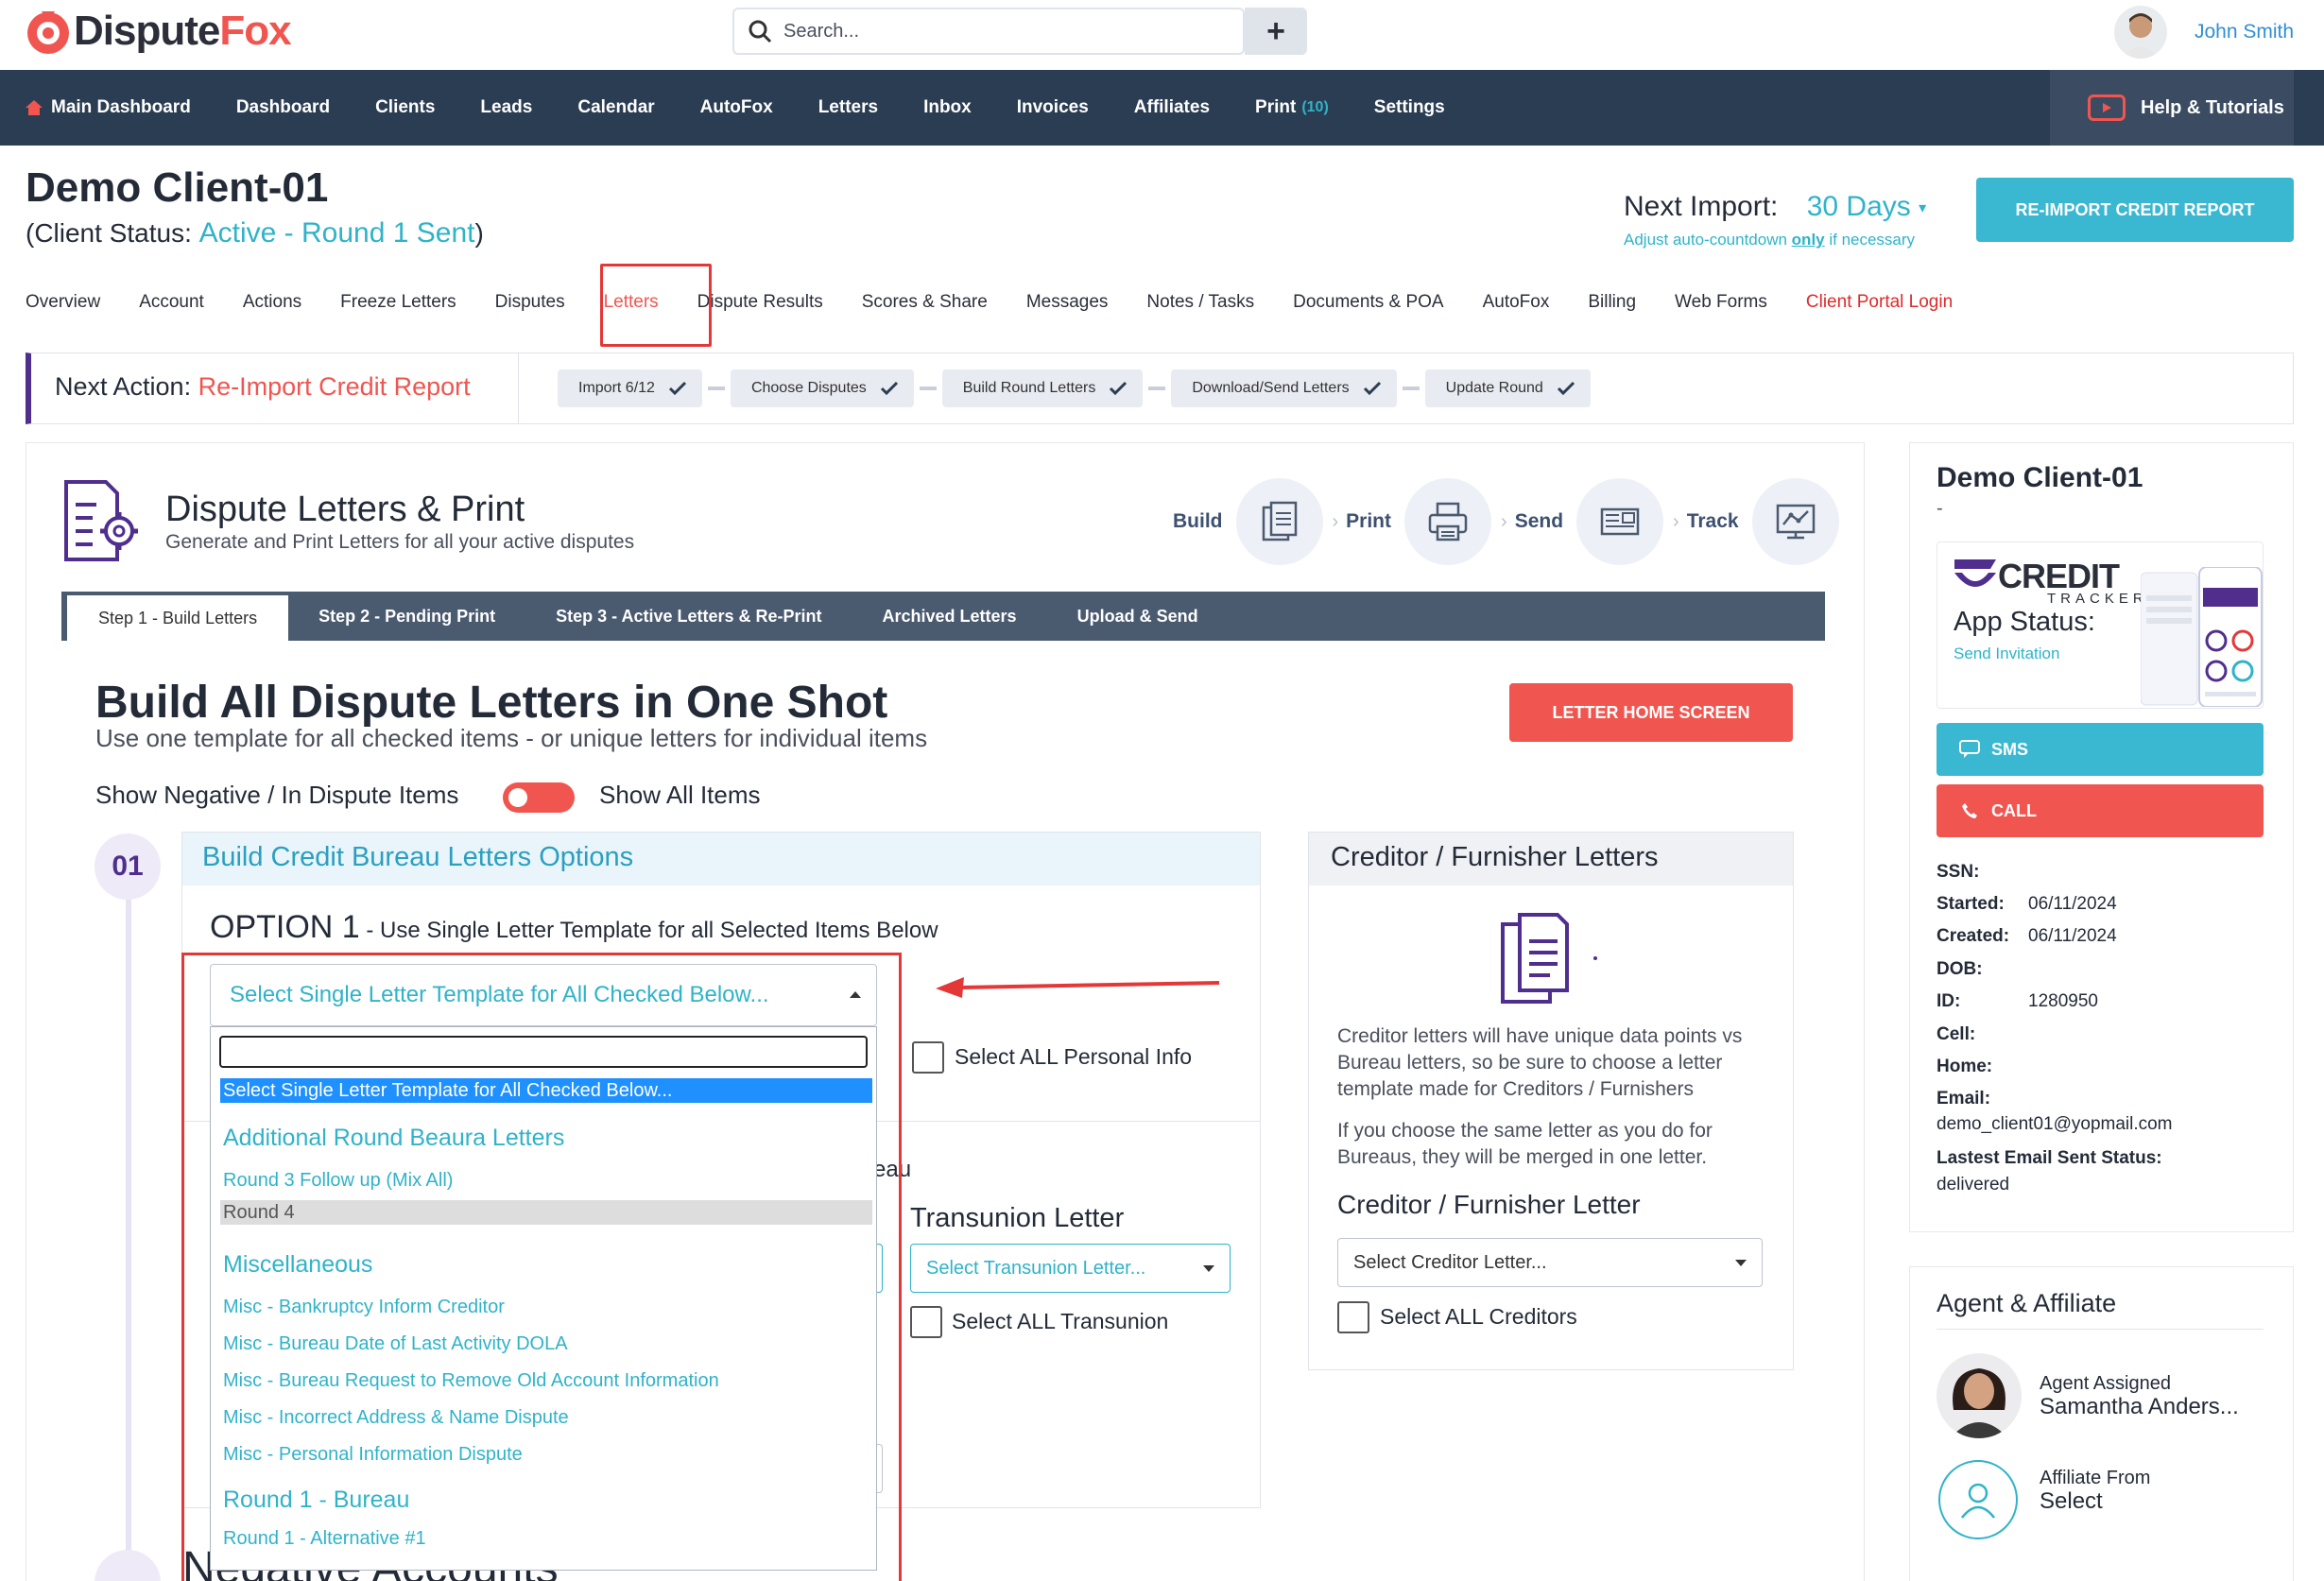 This screenshot has height=1581, width=2324. What do you see at coordinates (178, 618) in the screenshot?
I see `tab-step1-build-letters: Step 1 - Build Letters` at bounding box center [178, 618].